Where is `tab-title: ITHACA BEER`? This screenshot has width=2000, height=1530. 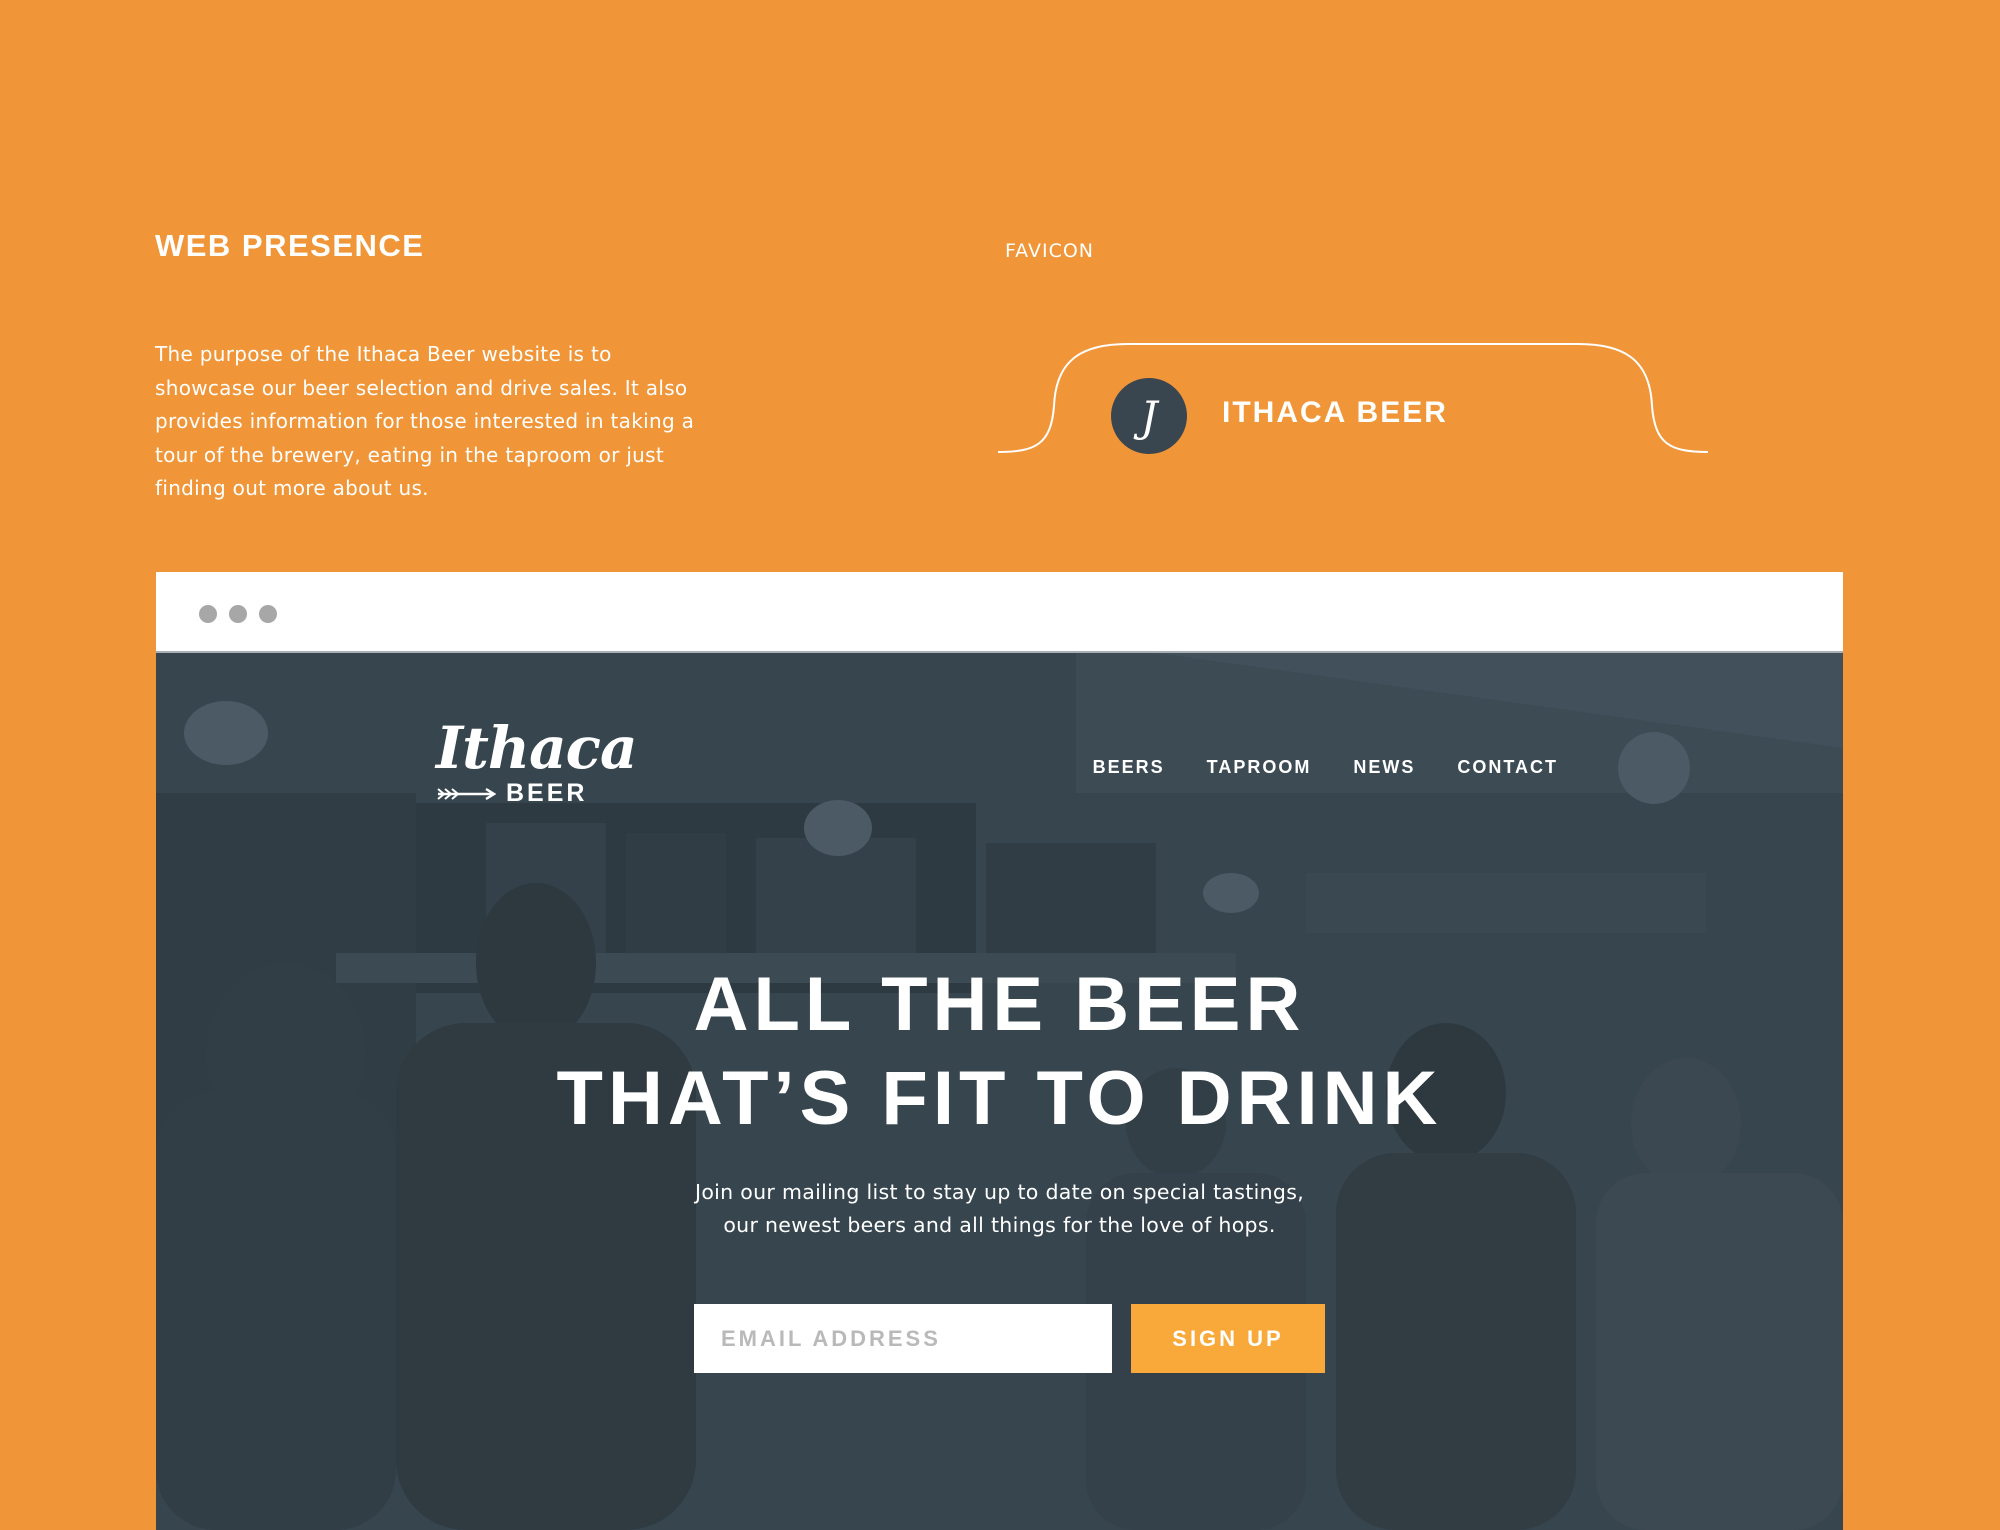
tab-title: ITHACA BEER is located at coordinates (1335, 412).